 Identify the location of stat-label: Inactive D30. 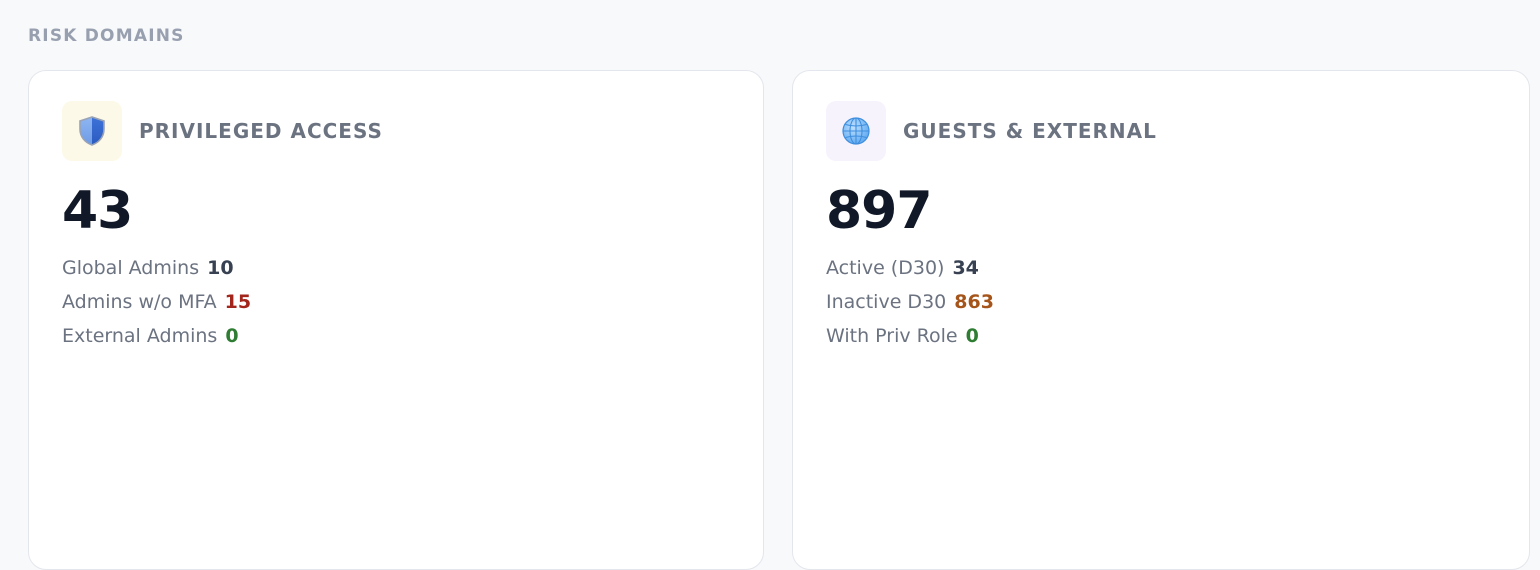
(886, 302).